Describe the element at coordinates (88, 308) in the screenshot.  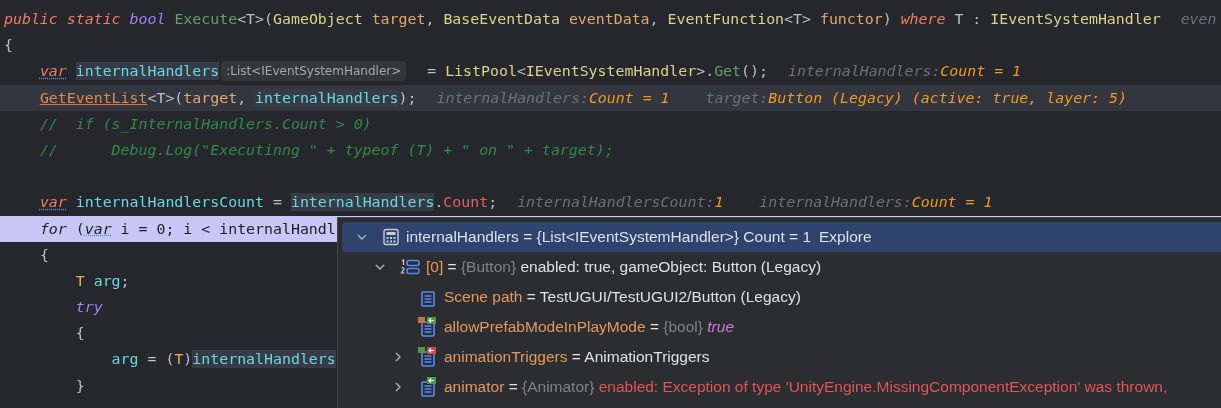
I see `code-text: try` at that location.